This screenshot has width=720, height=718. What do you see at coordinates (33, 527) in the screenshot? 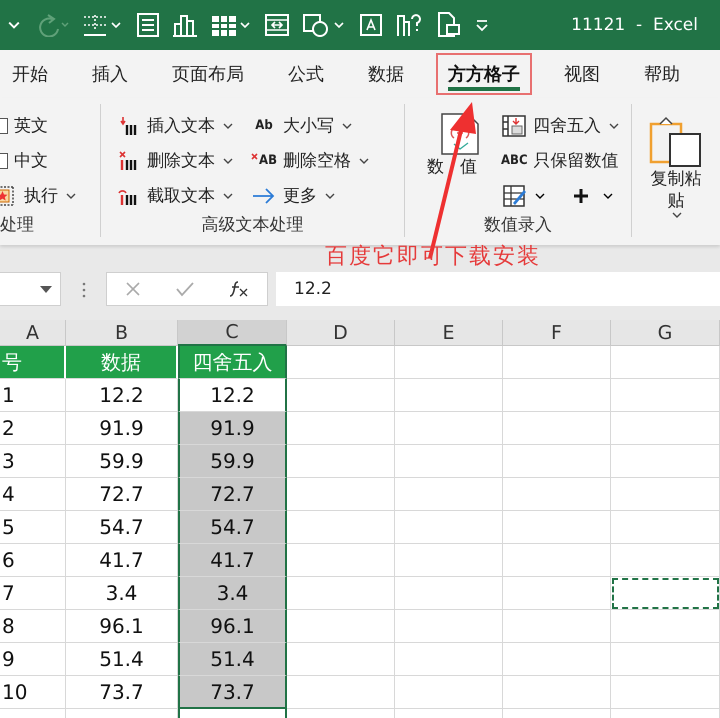
I see `table-cell: 5` at bounding box center [33, 527].